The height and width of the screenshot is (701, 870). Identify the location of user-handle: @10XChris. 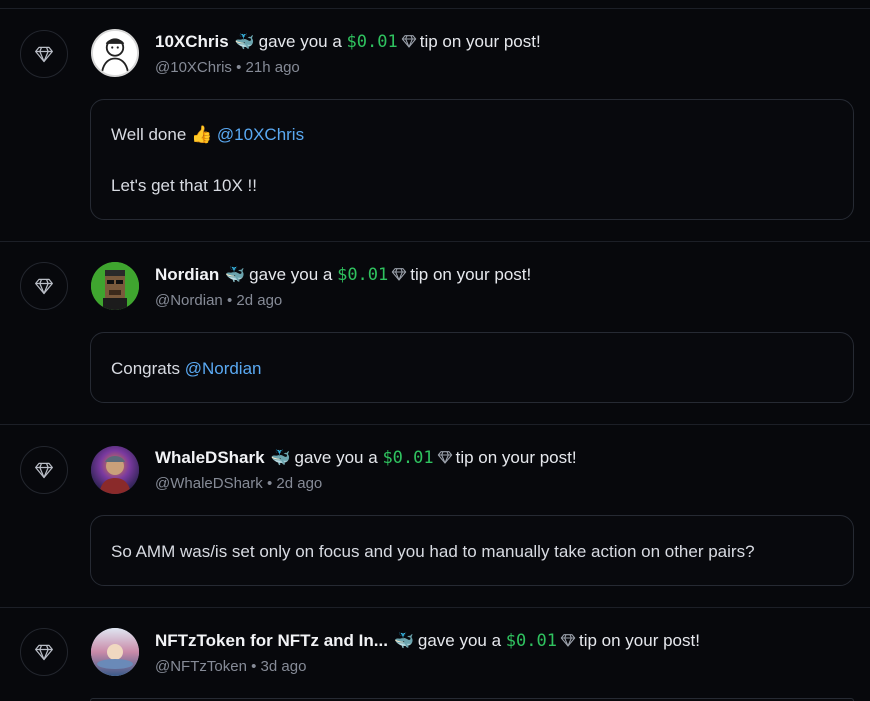
(193, 67).